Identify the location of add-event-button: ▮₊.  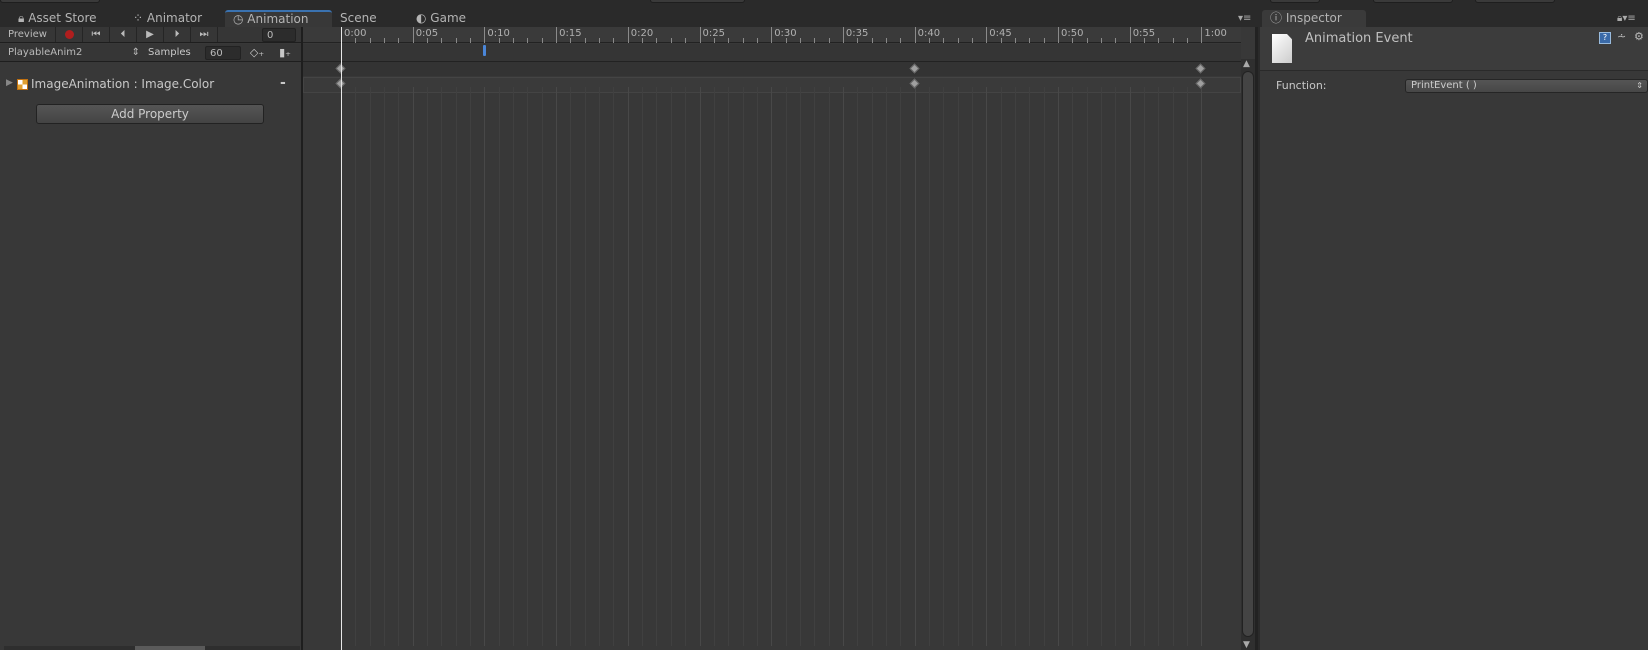
(285, 52).